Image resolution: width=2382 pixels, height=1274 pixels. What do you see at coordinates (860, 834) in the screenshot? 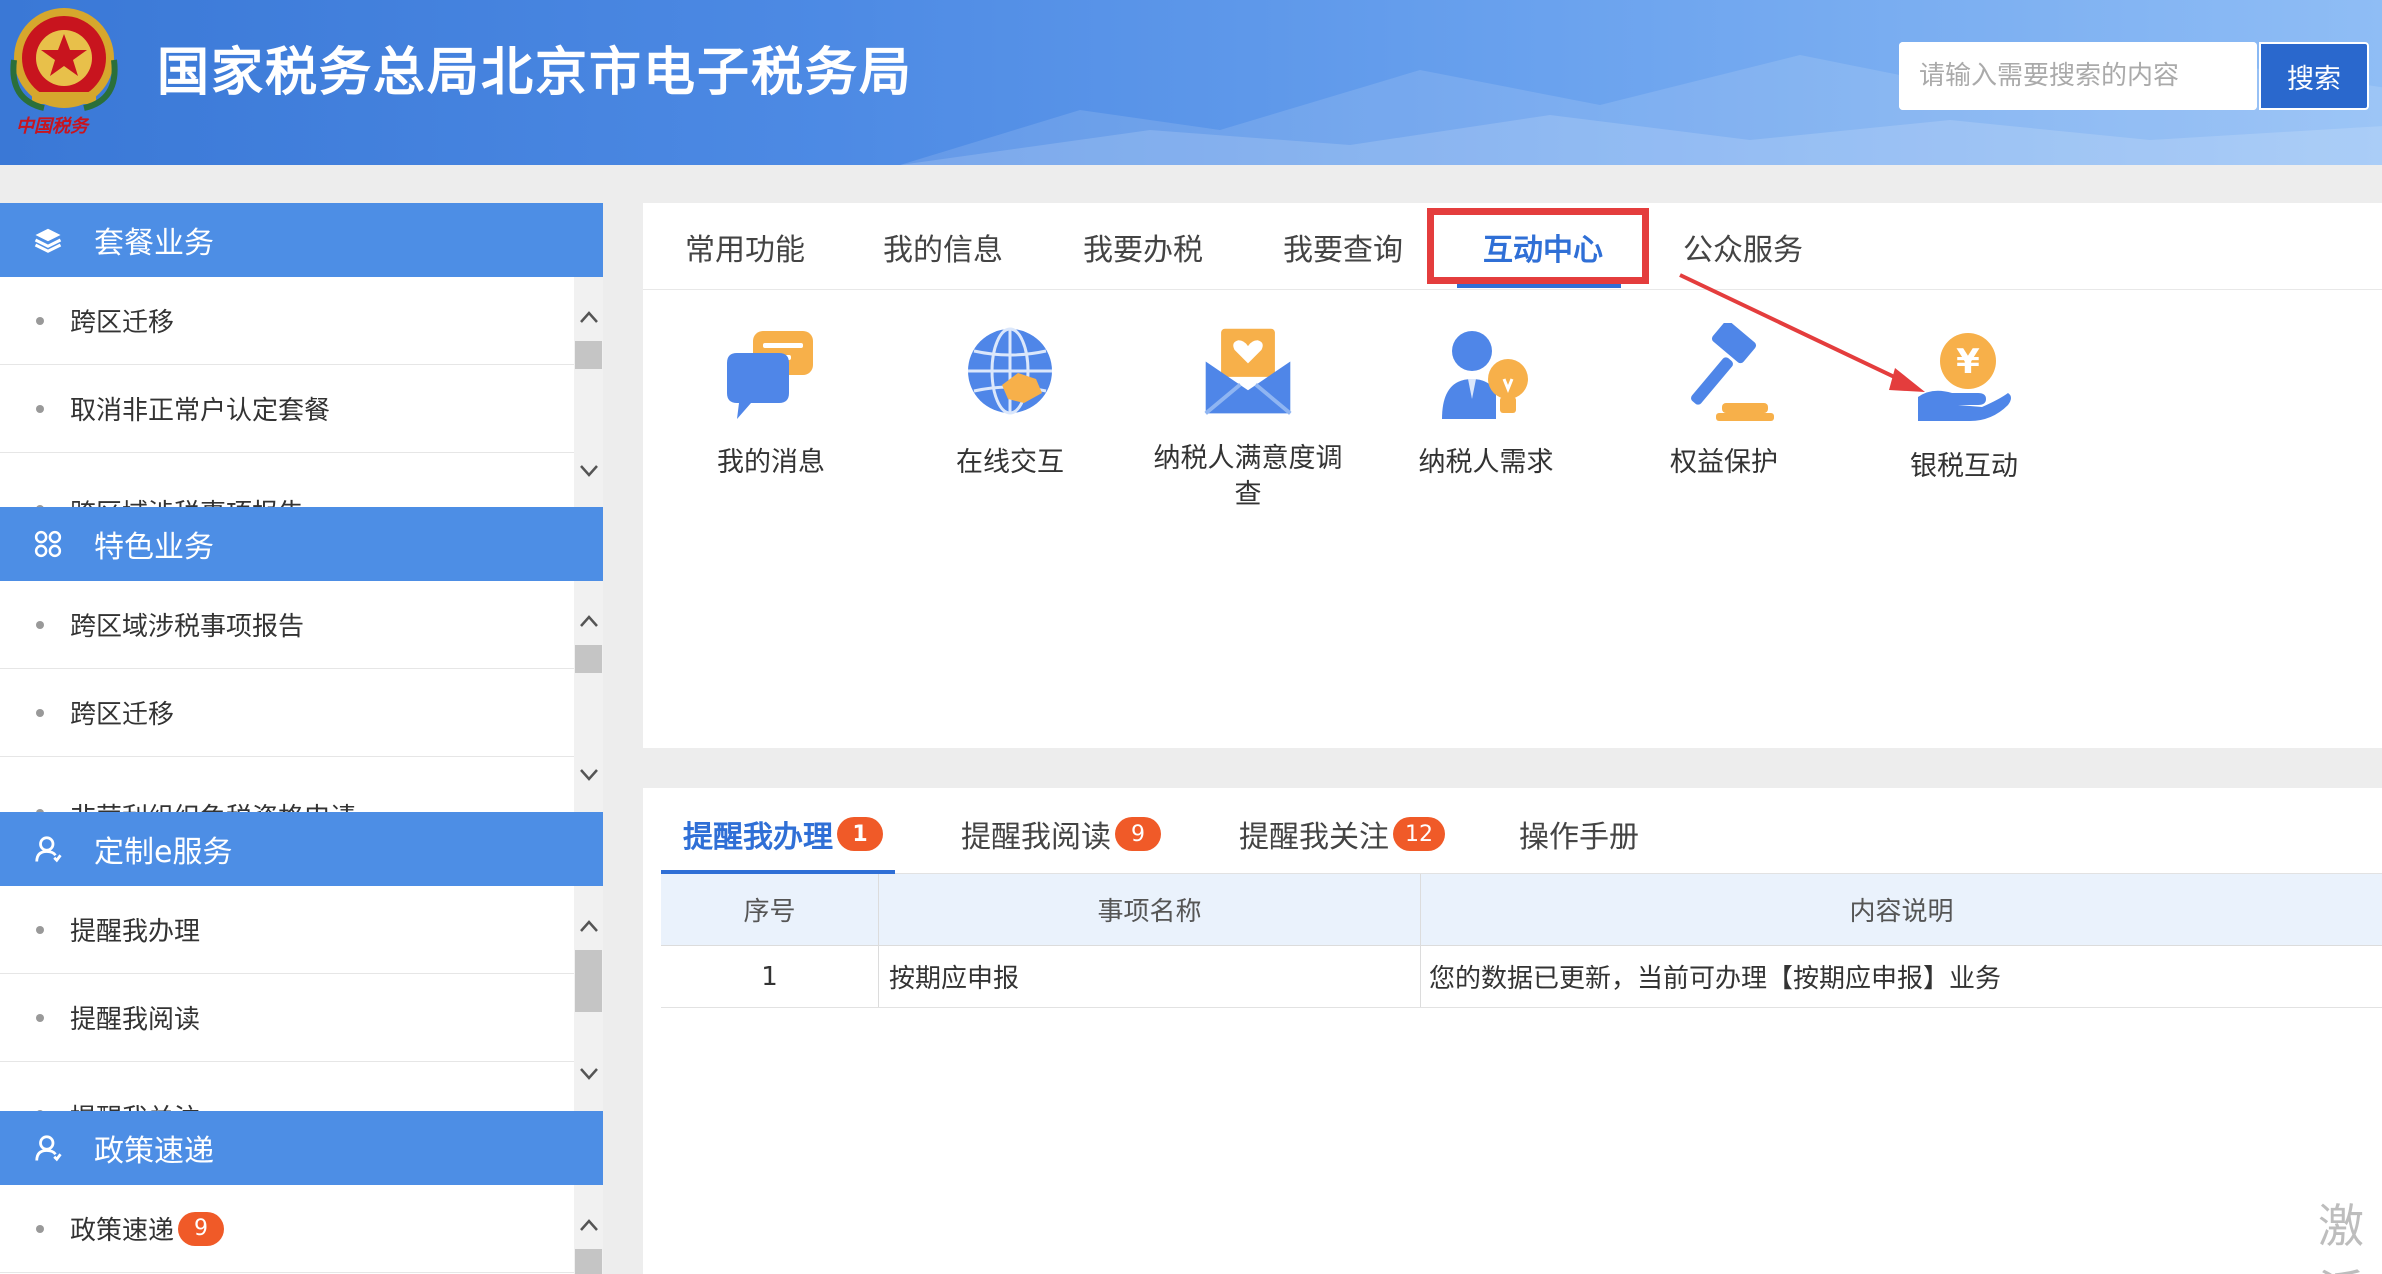
I see `count-badge: 1` at bounding box center [860, 834].